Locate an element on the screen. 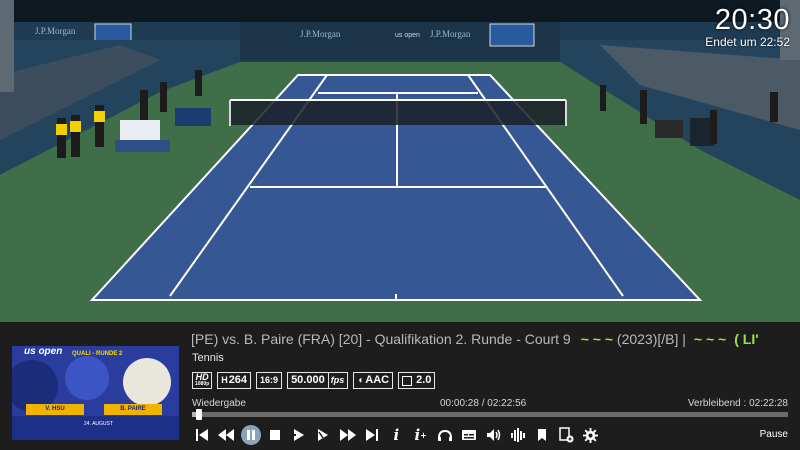  title-tilde: ~ ~ ~ is located at coordinates (597, 339).